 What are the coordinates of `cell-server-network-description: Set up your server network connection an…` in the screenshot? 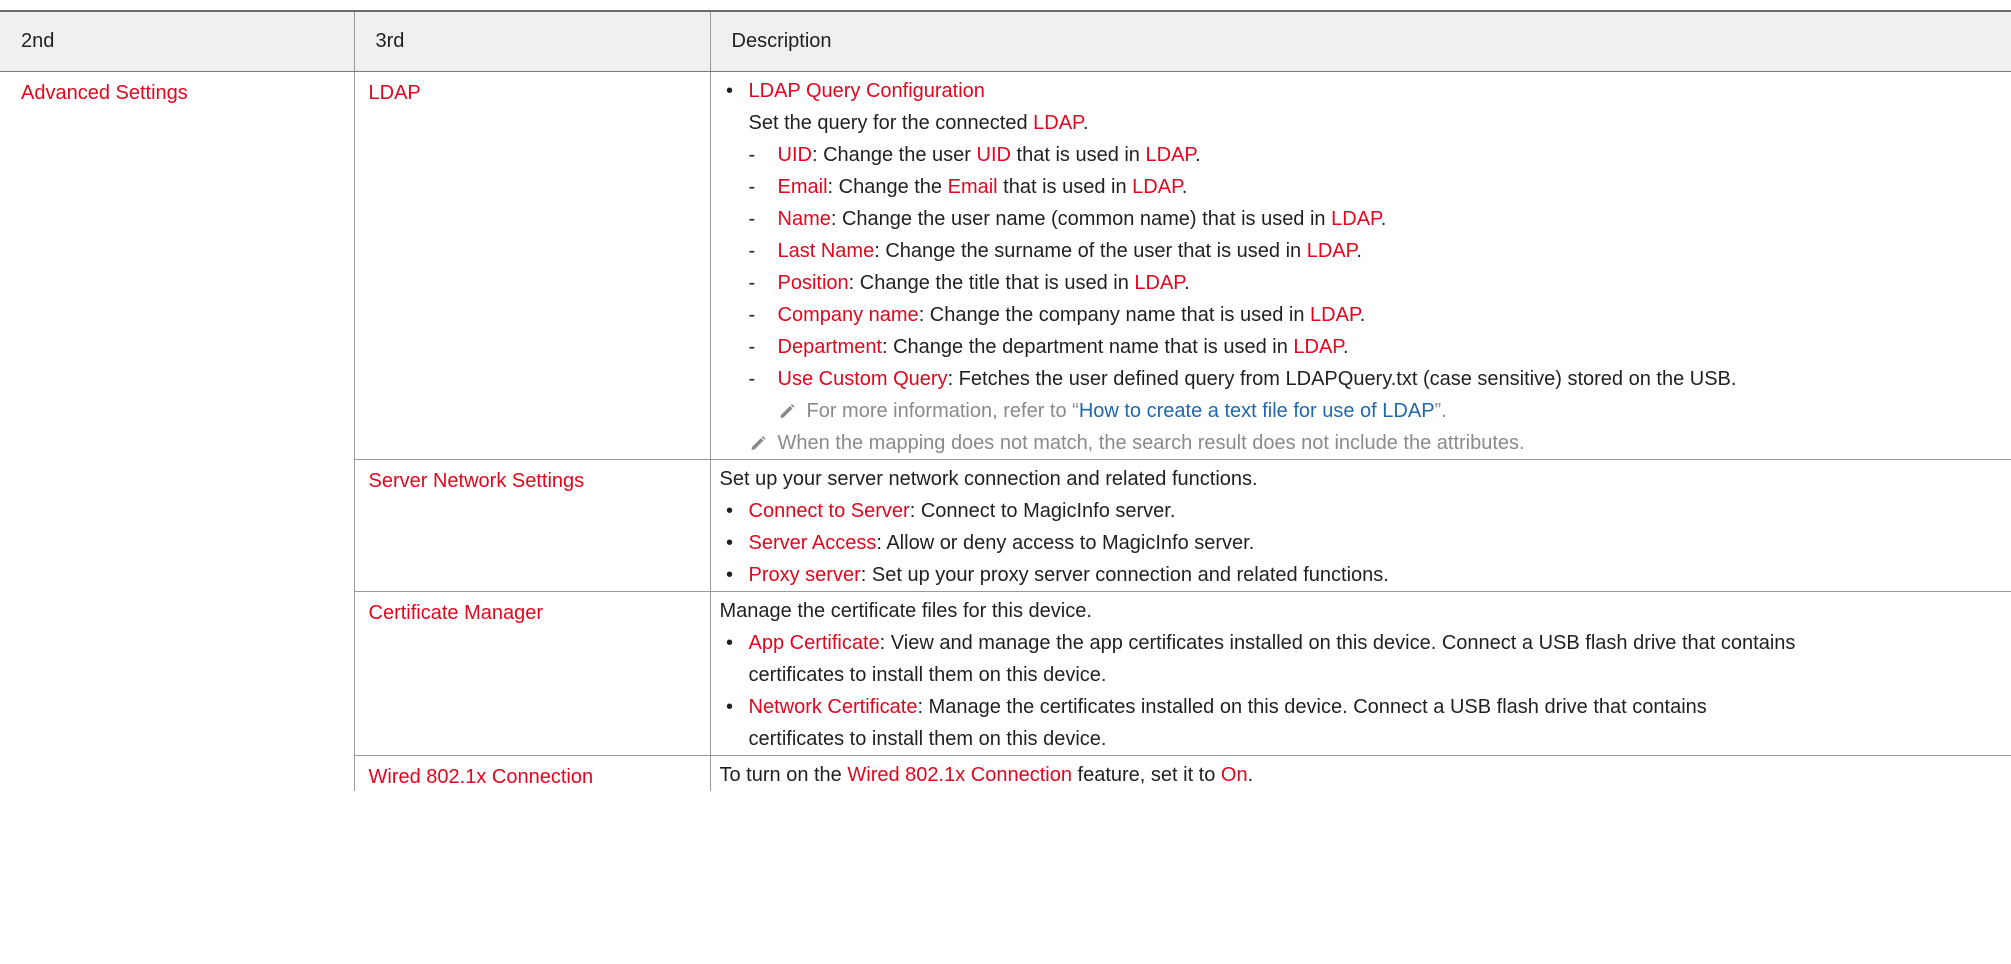 It's located at (1360, 525).